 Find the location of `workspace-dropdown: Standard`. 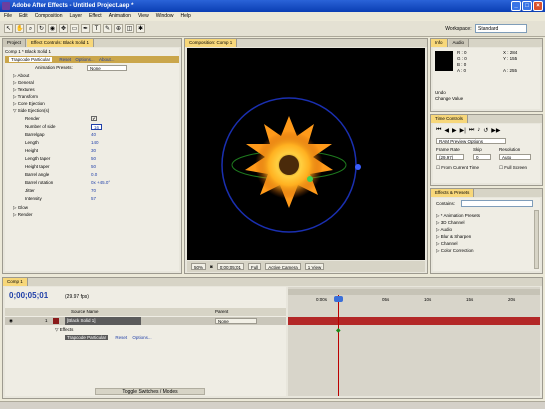

workspace-dropdown: Standard is located at coordinates (501, 28).